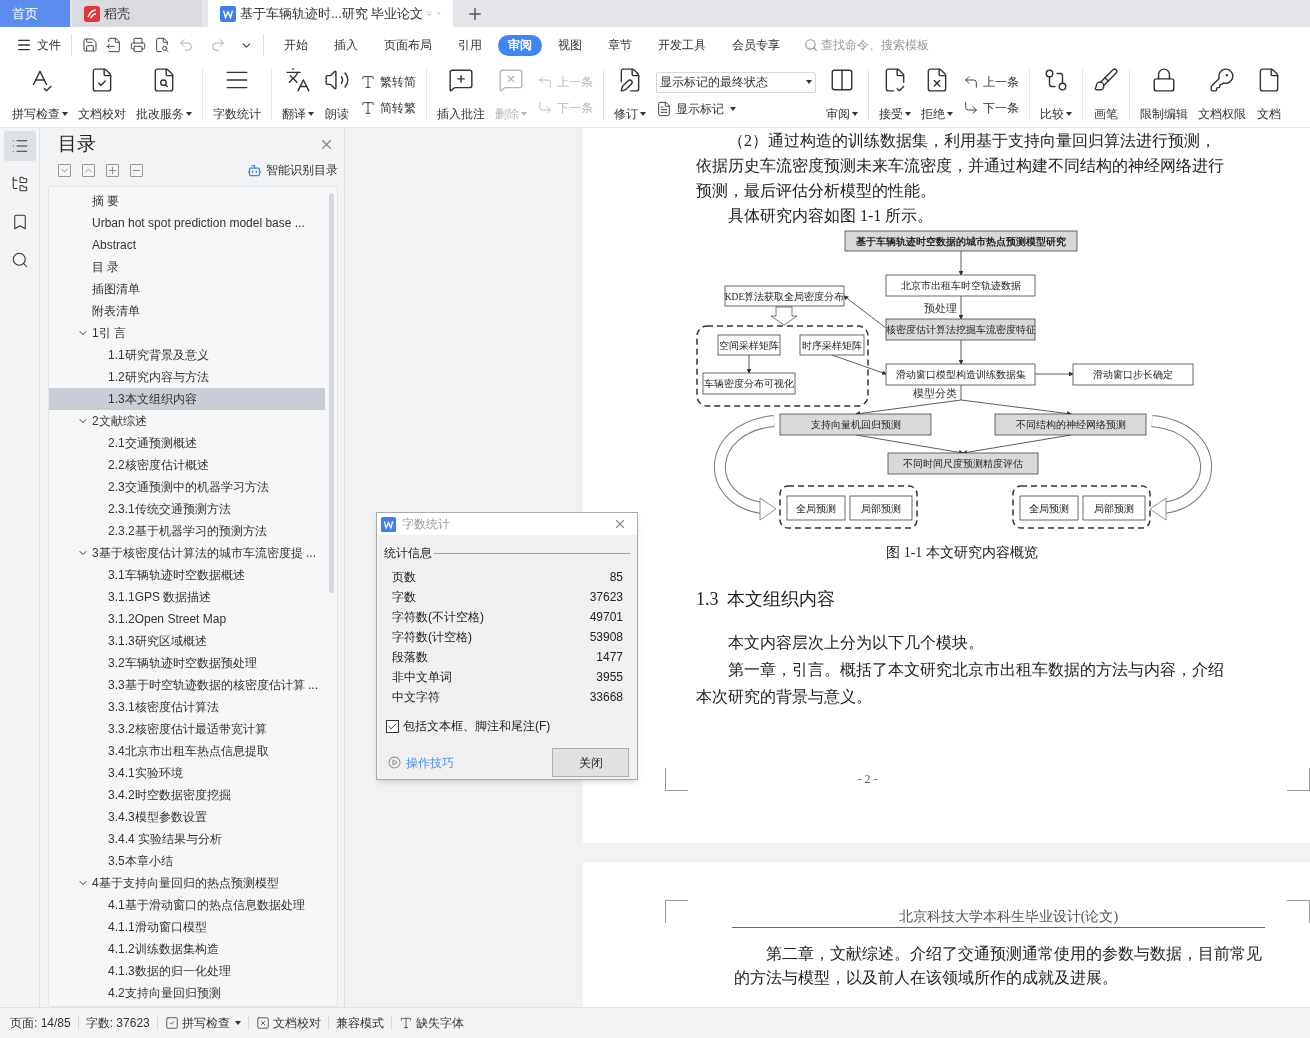 The height and width of the screenshot is (1038, 1310). I want to click on toc-item: 2.3.2基于机器学习的预测方法, so click(187, 531).